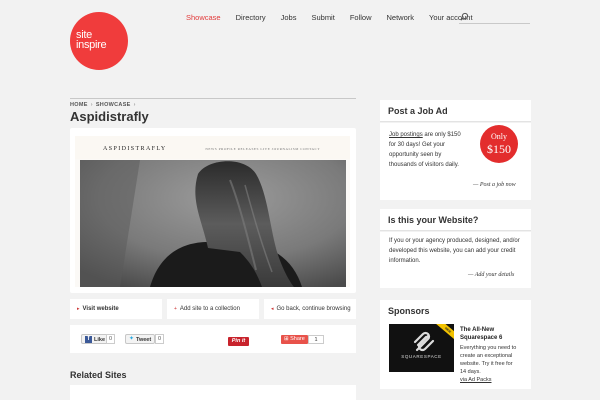 The height and width of the screenshot is (400, 600). Describe the element at coordinates (361, 17) in the screenshot. I see `nav-follow: Follow` at that location.